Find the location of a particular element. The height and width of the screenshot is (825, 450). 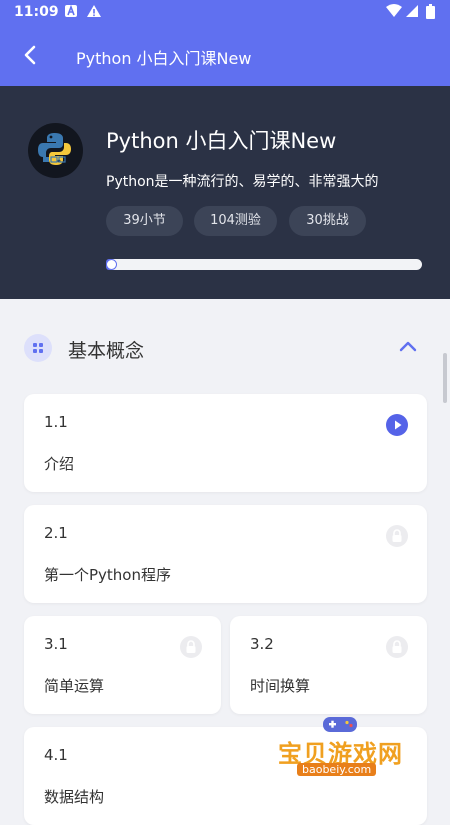

challenge-count-chip: 30挑战 is located at coordinates (327, 221).